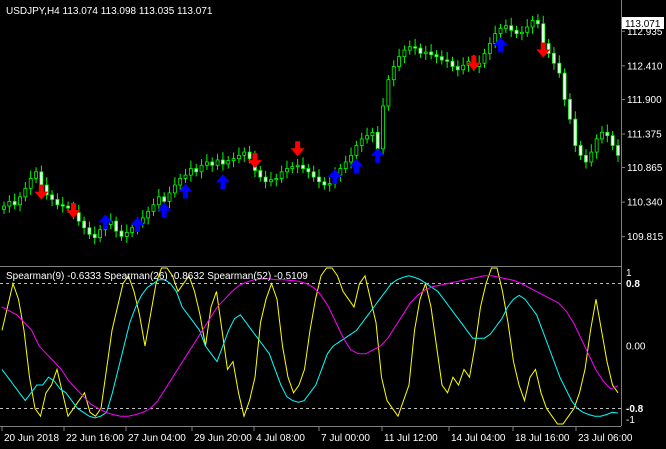 This screenshot has height=449, width=666. I want to click on time-tick-label: 23 Jul 06:00, so click(605, 438).